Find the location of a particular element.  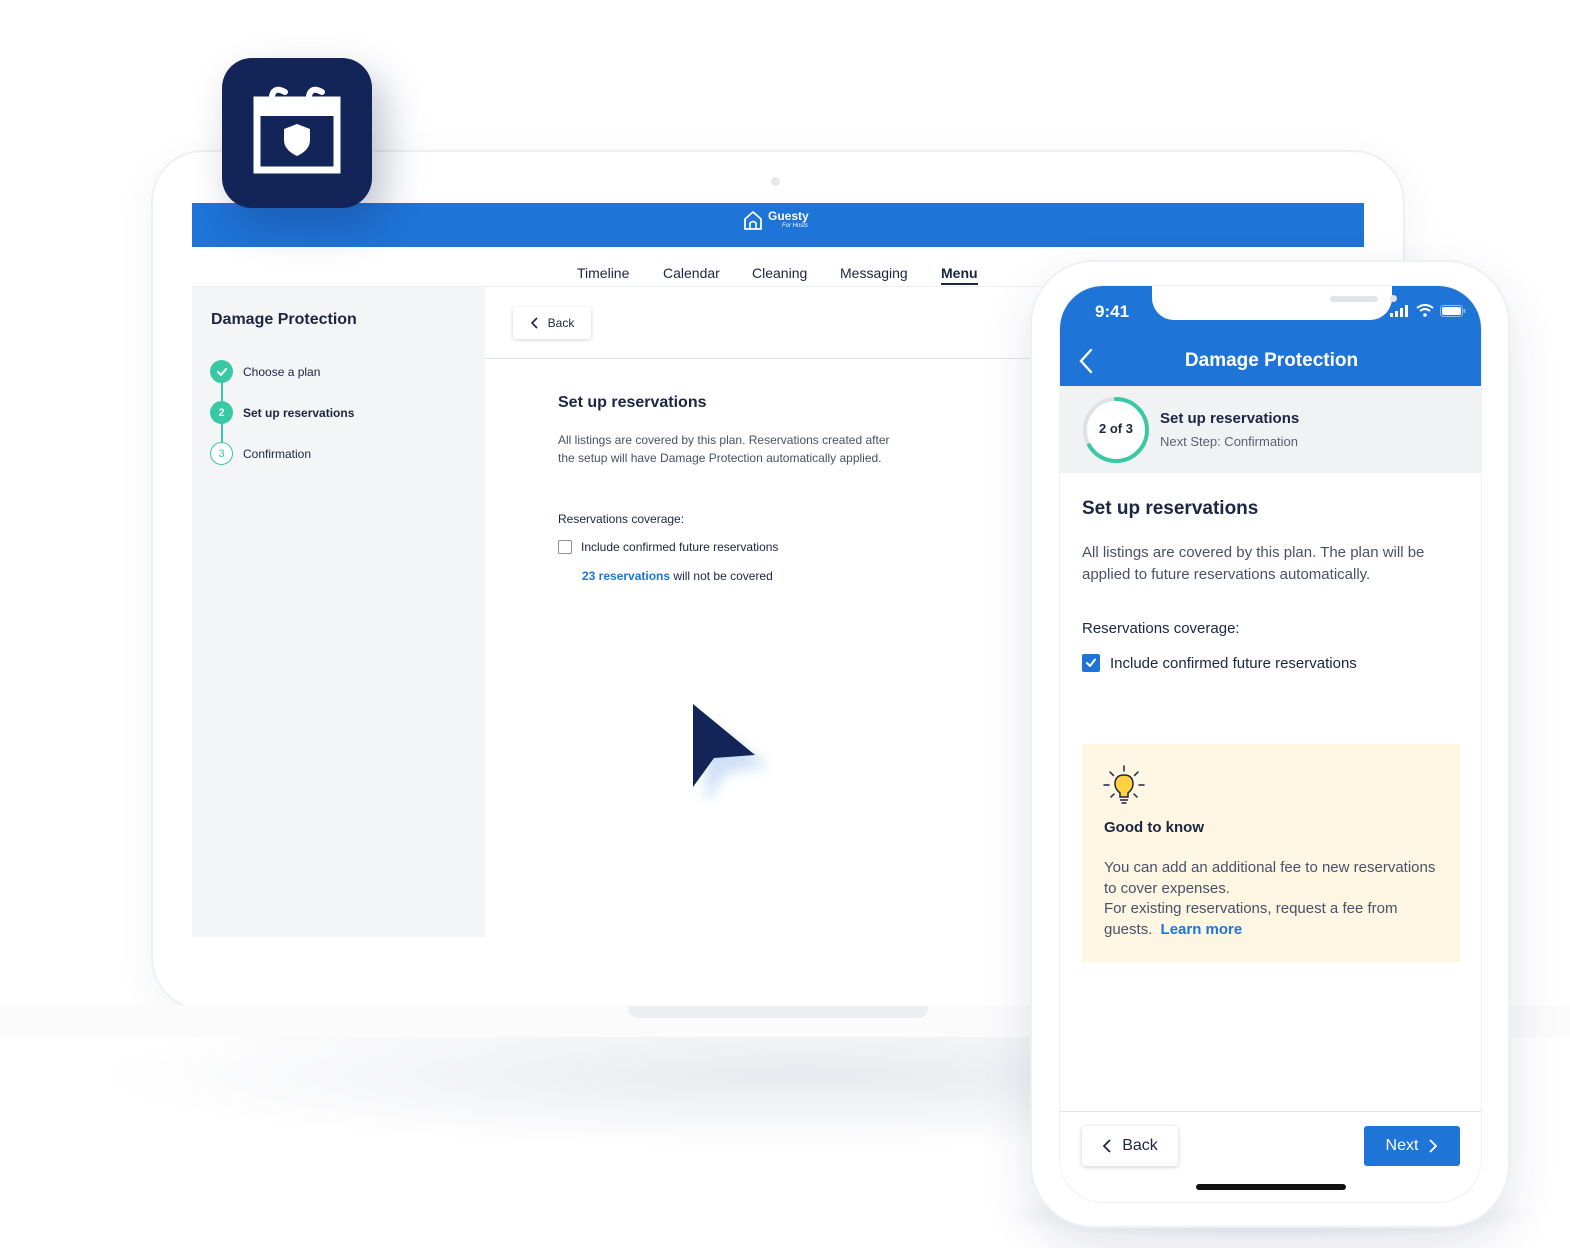

battery-icon is located at coordinates (1453, 310).